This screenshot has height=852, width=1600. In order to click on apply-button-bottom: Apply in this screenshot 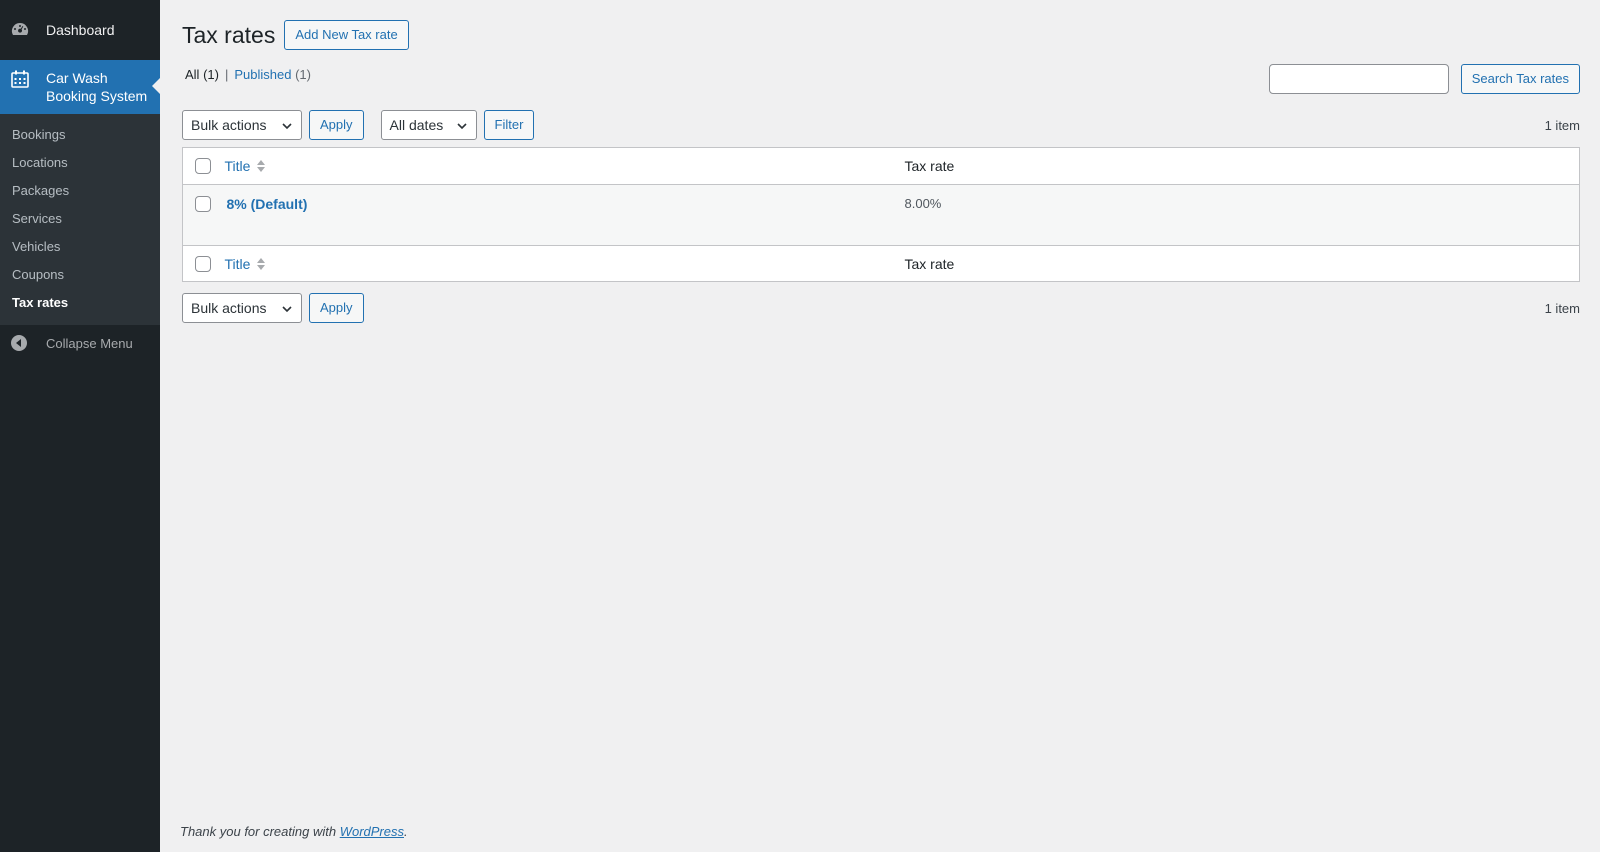, I will do `click(336, 308)`.